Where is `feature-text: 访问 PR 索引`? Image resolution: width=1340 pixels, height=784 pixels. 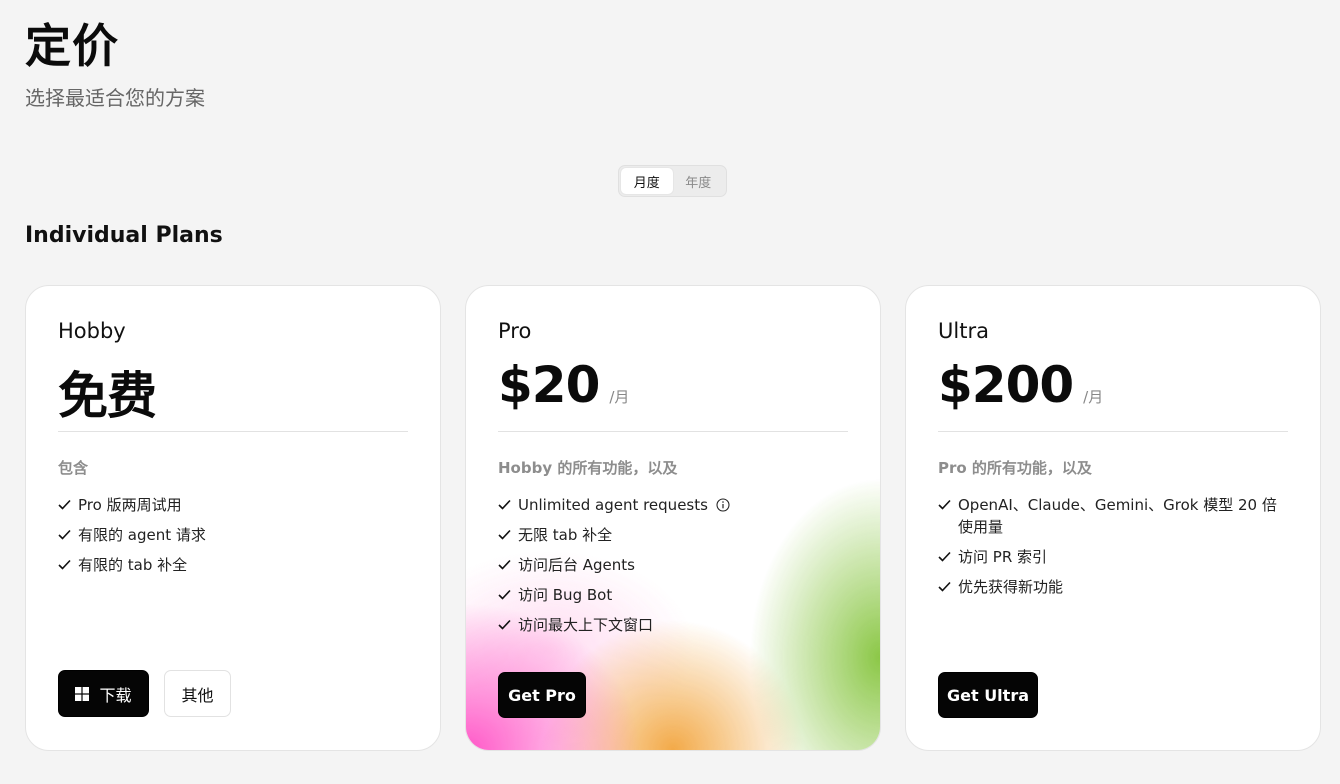
feature-text: 访问 PR 索引 is located at coordinates (1003, 557).